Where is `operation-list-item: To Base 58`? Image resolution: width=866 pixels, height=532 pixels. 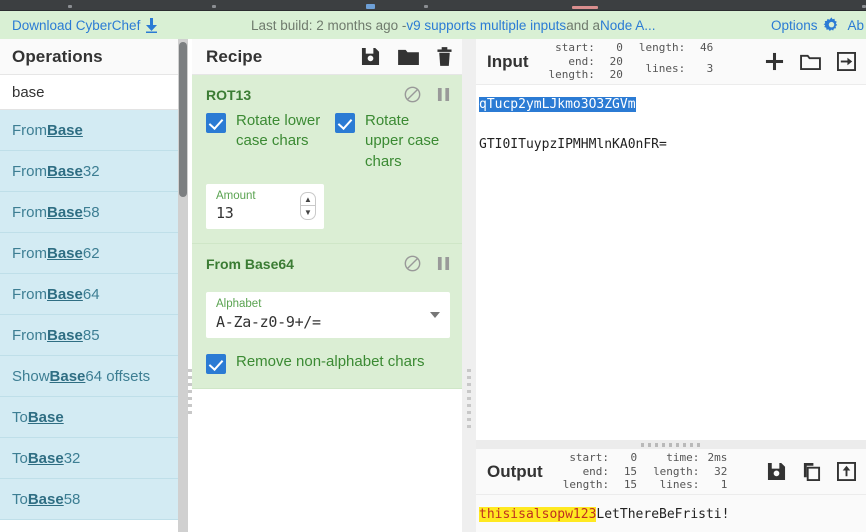 operation-list-item: To Base 58 is located at coordinates (89, 499).